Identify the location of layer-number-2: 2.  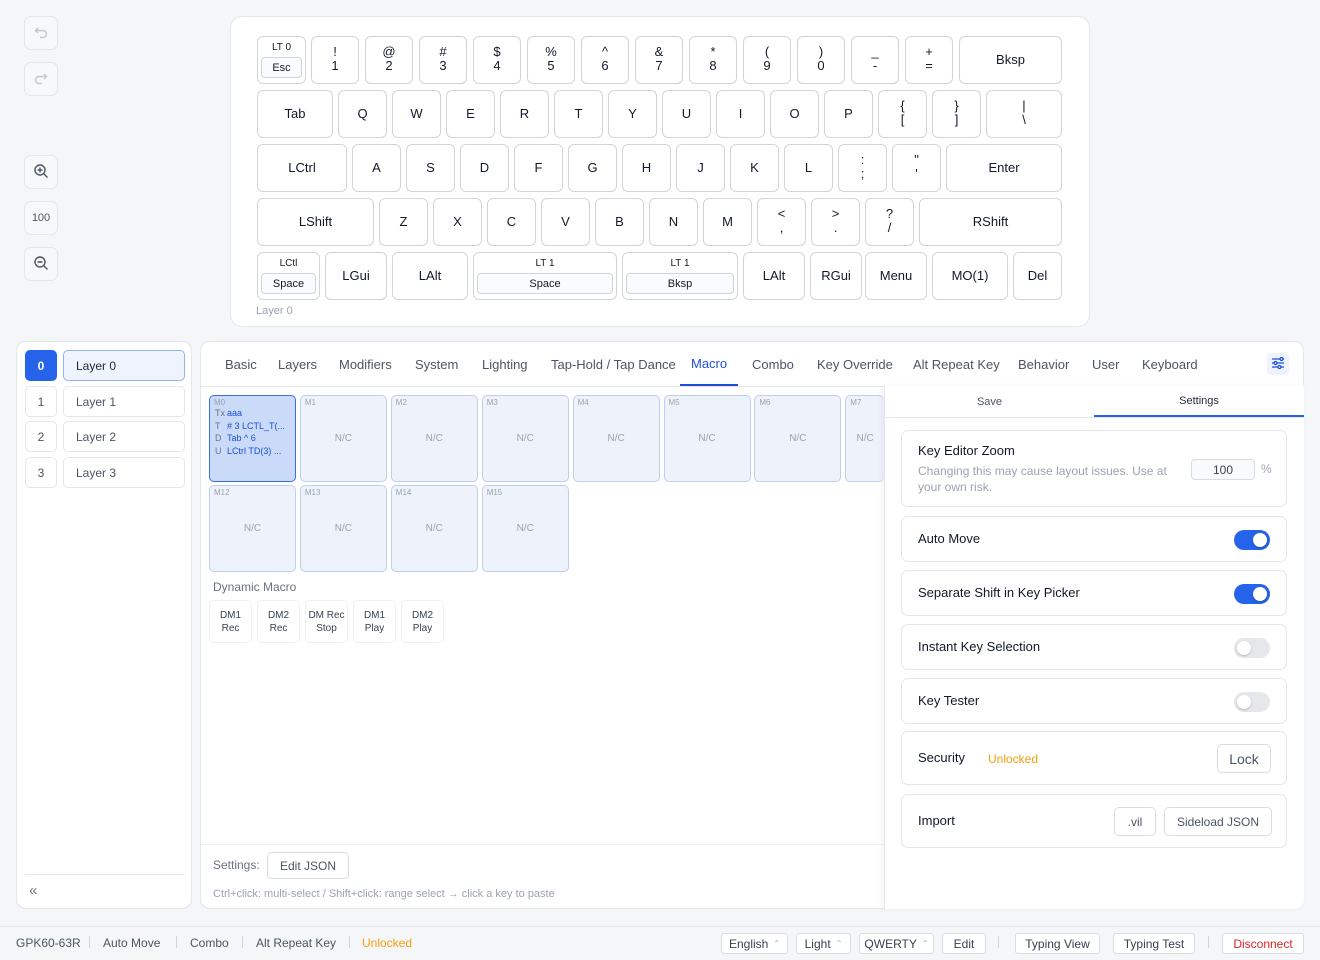
(41, 436).